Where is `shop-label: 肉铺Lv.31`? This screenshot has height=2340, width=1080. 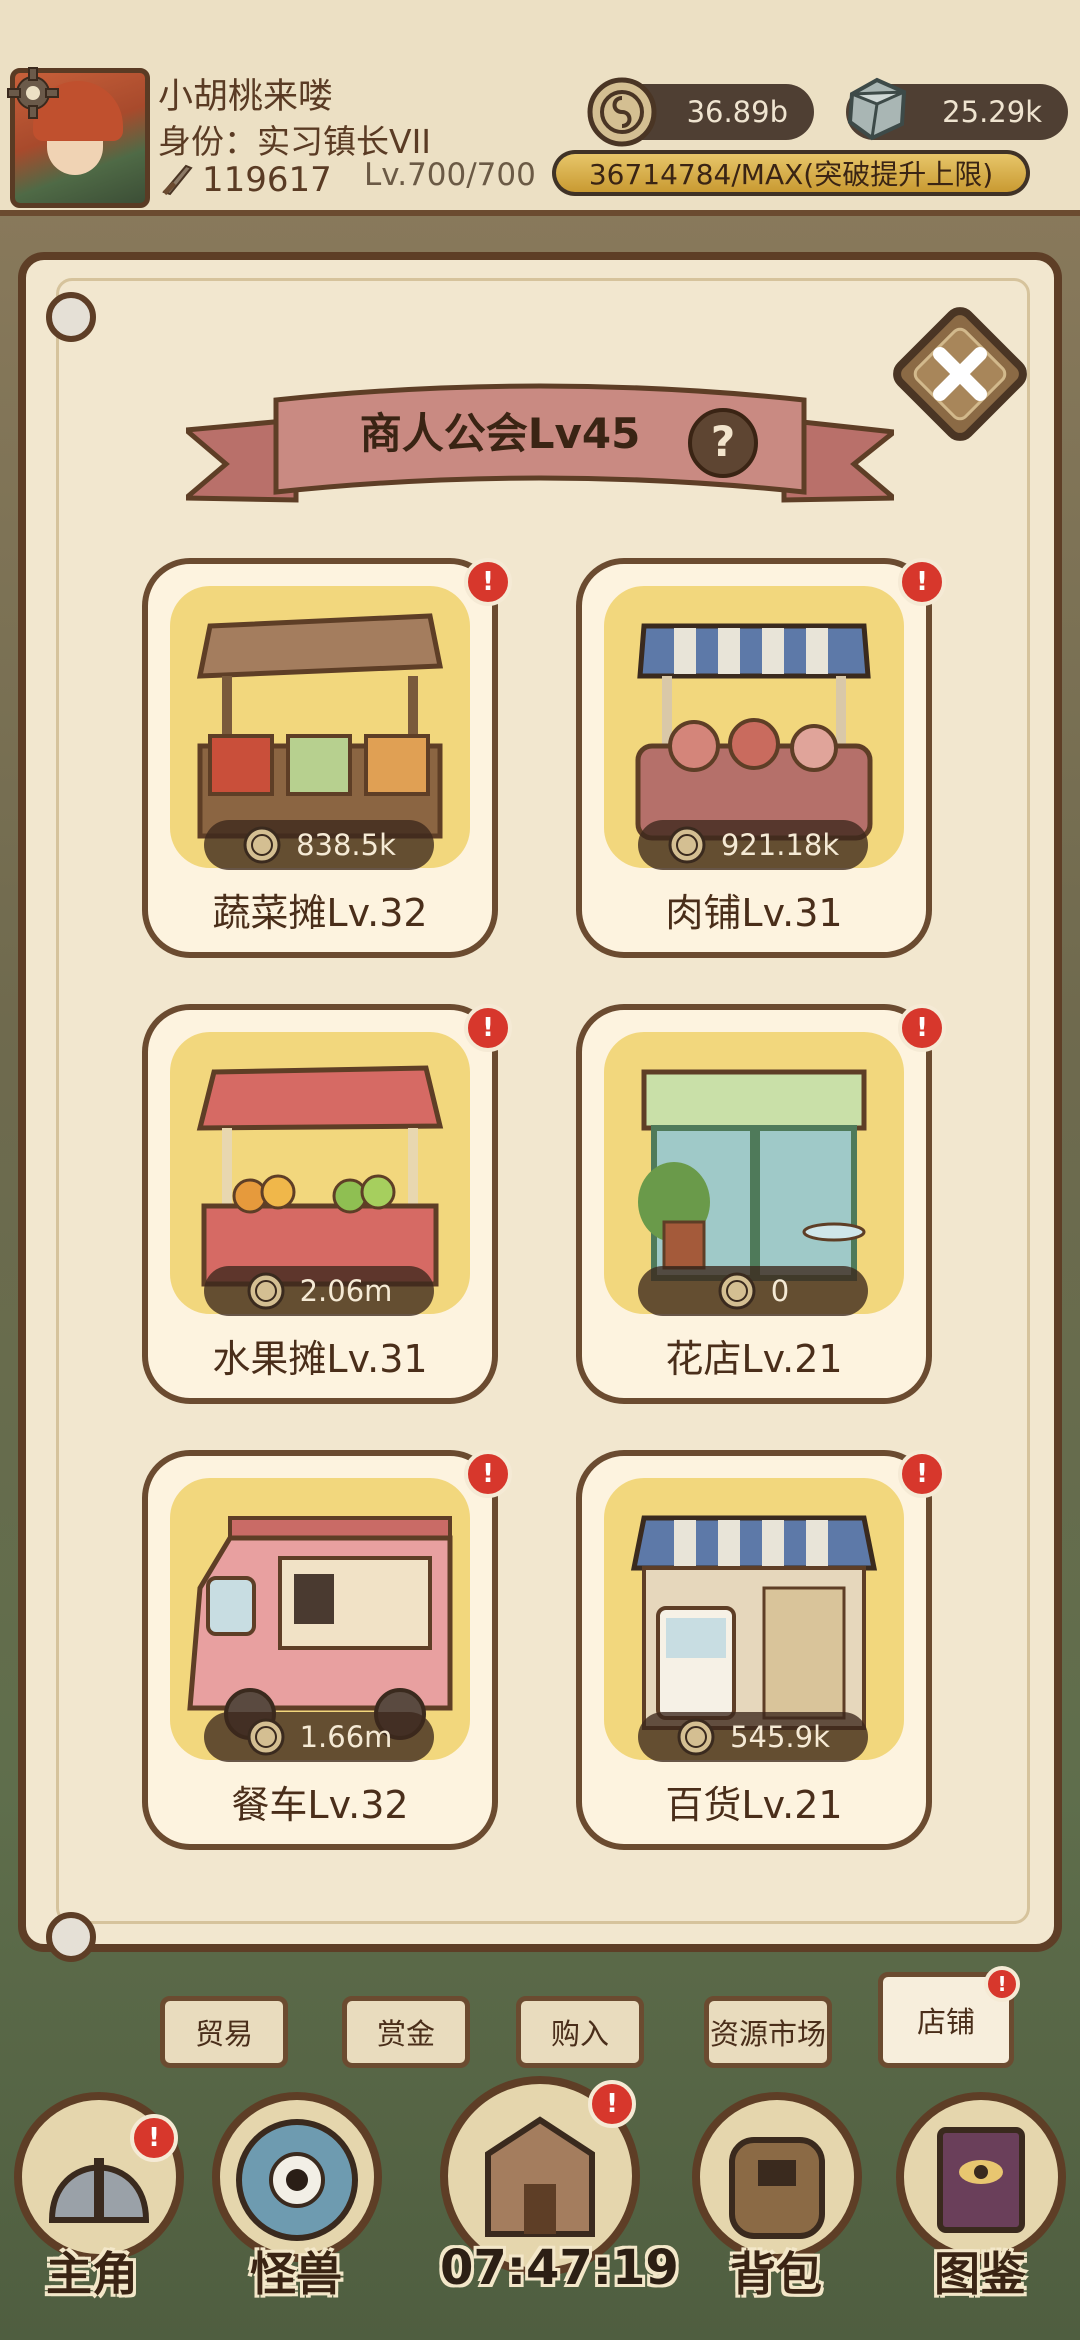 shop-label: 肉铺Lv.31 is located at coordinates (754, 913).